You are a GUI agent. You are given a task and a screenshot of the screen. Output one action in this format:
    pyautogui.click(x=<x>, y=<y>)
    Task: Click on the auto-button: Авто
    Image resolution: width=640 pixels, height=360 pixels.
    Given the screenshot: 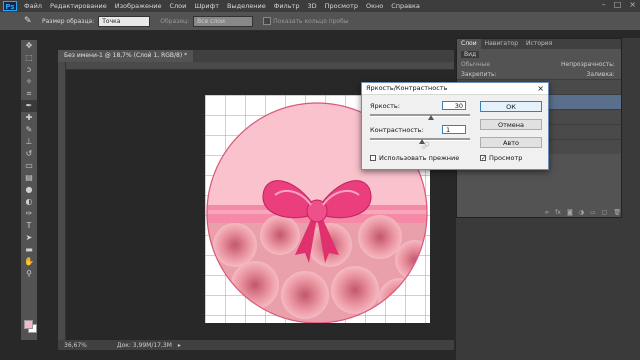 What is the action you would take?
    pyautogui.click(x=511, y=142)
    